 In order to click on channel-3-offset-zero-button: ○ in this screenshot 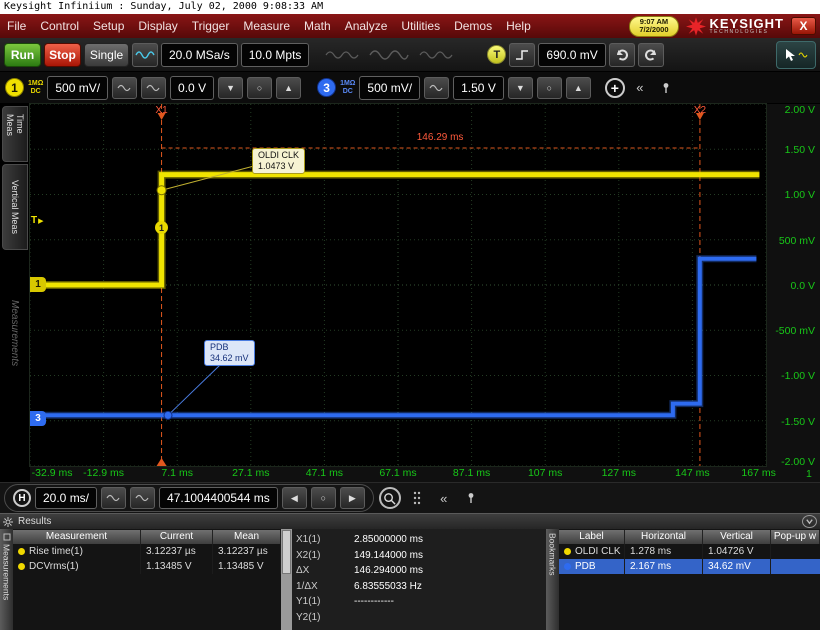, I will do `click(549, 87)`.